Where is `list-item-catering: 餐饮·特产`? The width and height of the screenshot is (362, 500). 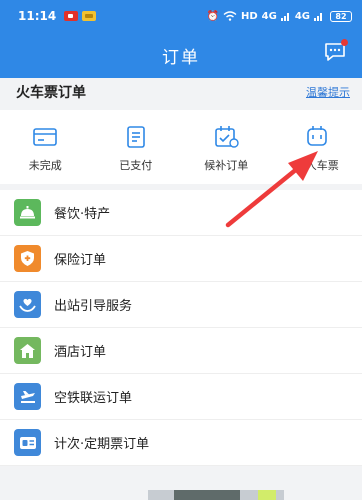 list-item-catering: 餐饮·特产 is located at coordinates (181, 213).